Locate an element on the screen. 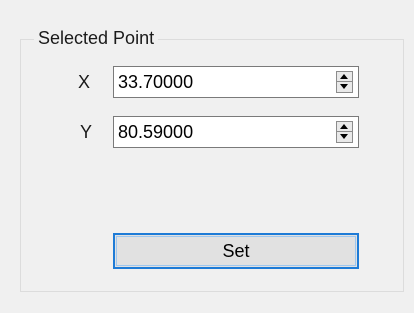 Image resolution: width=414 pixels, height=313 pixels. y-numeric-updown: 80.59000 is located at coordinates (236, 132).